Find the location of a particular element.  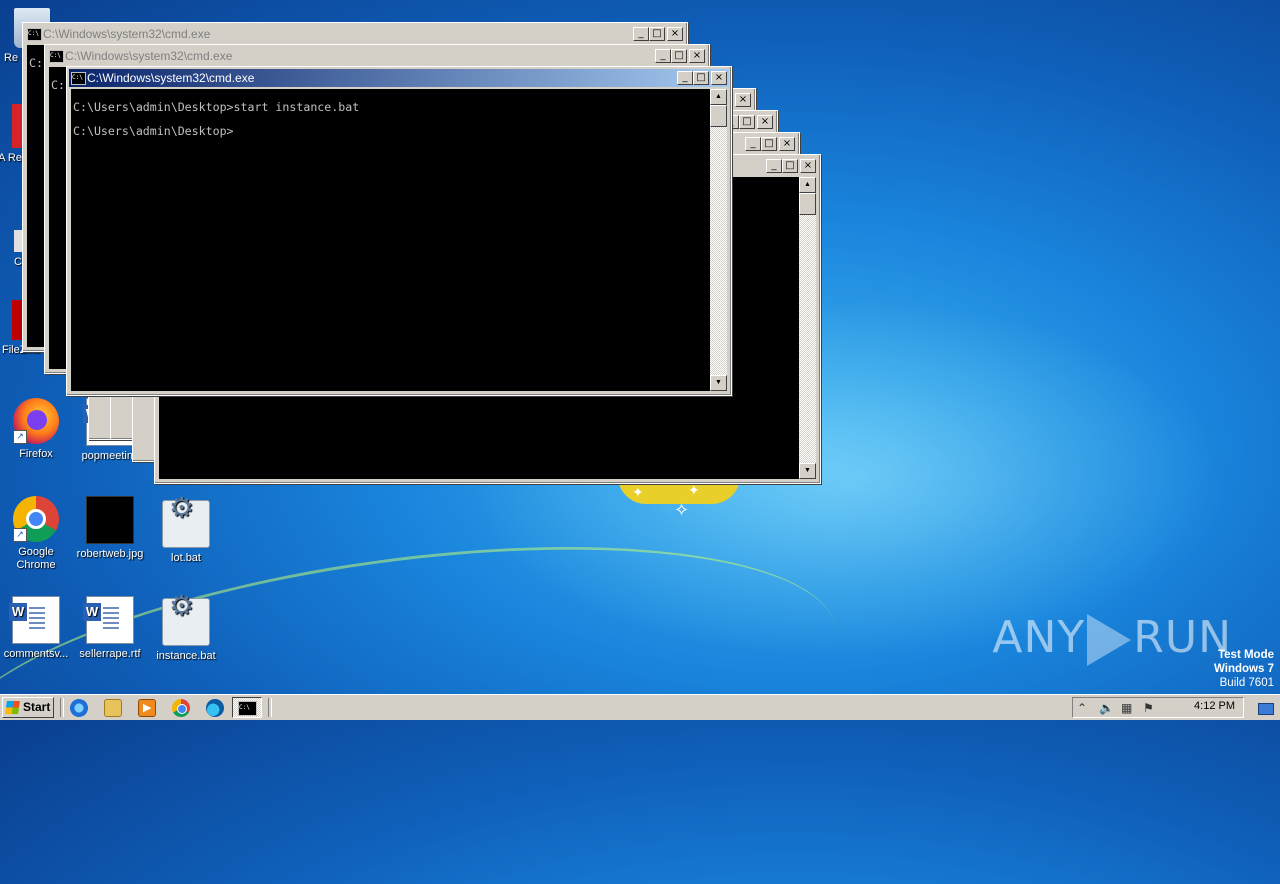

start-button: Start is located at coordinates (28, 707).